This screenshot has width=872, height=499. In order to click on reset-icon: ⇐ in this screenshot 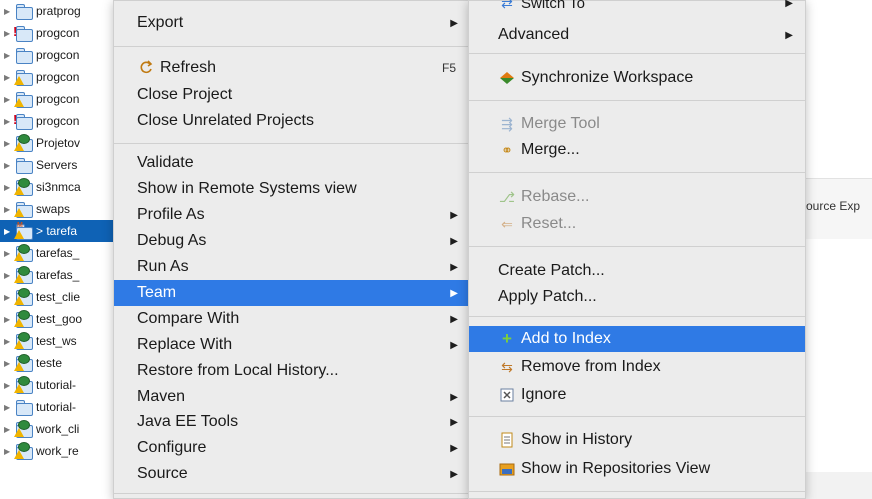, I will do `click(507, 223)`.